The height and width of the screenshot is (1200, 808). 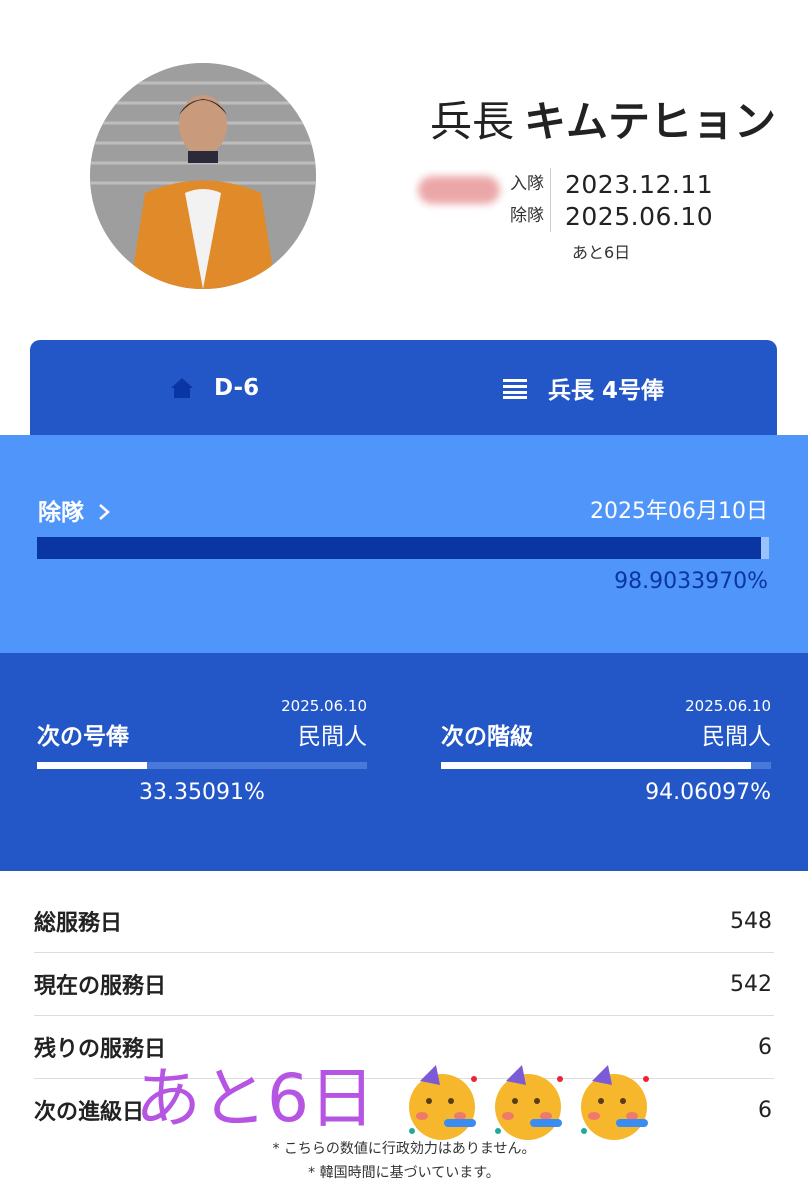 I want to click on next-rank-title: 次の階級, so click(x=487, y=737).